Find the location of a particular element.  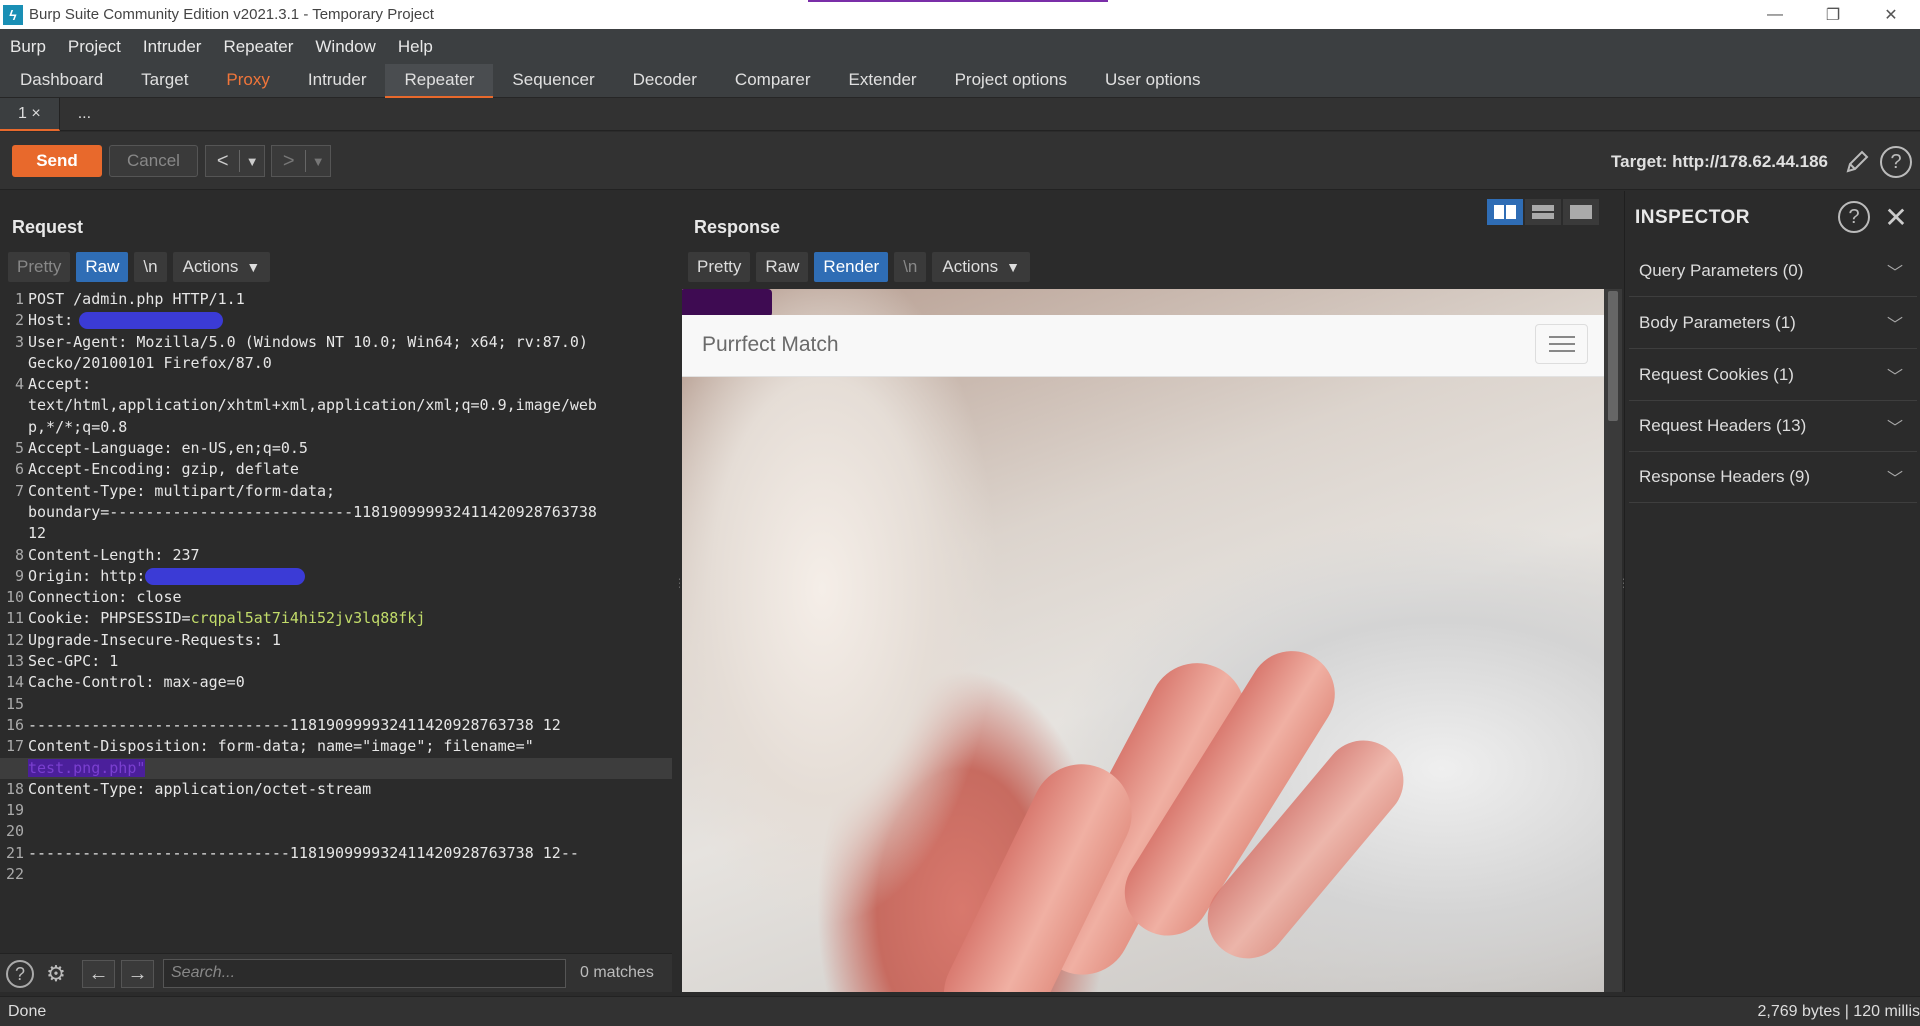

menu-help: Help is located at coordinates (415, 47).